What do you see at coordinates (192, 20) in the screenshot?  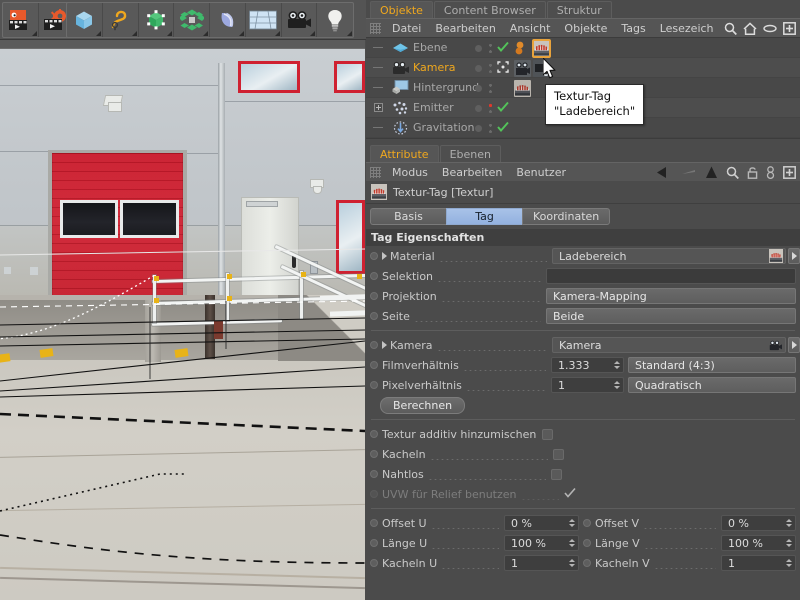 I see `array-button` at bounding box center [192, 20].